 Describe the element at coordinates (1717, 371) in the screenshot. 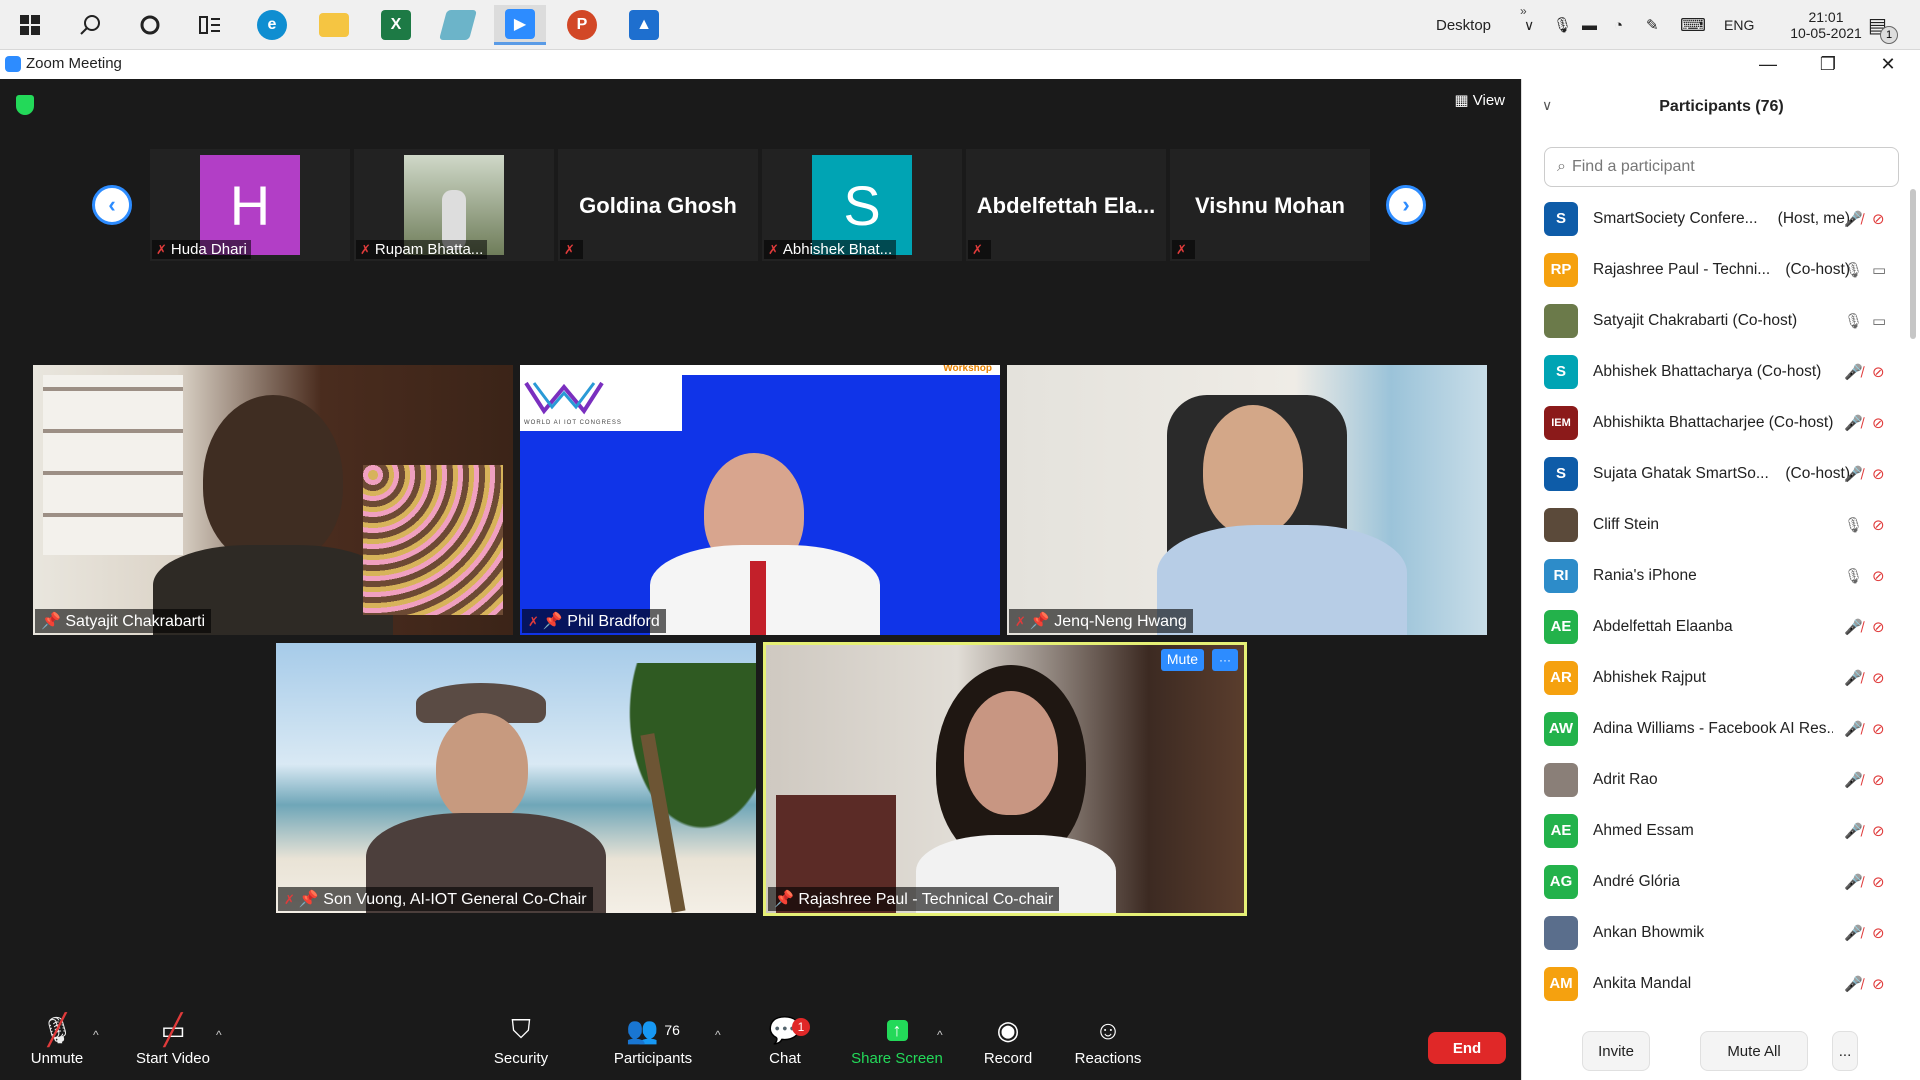

I see `participant-row: S Abhishek Bhattacharya (Co-host) 🎤̸ ⊘` at that location.